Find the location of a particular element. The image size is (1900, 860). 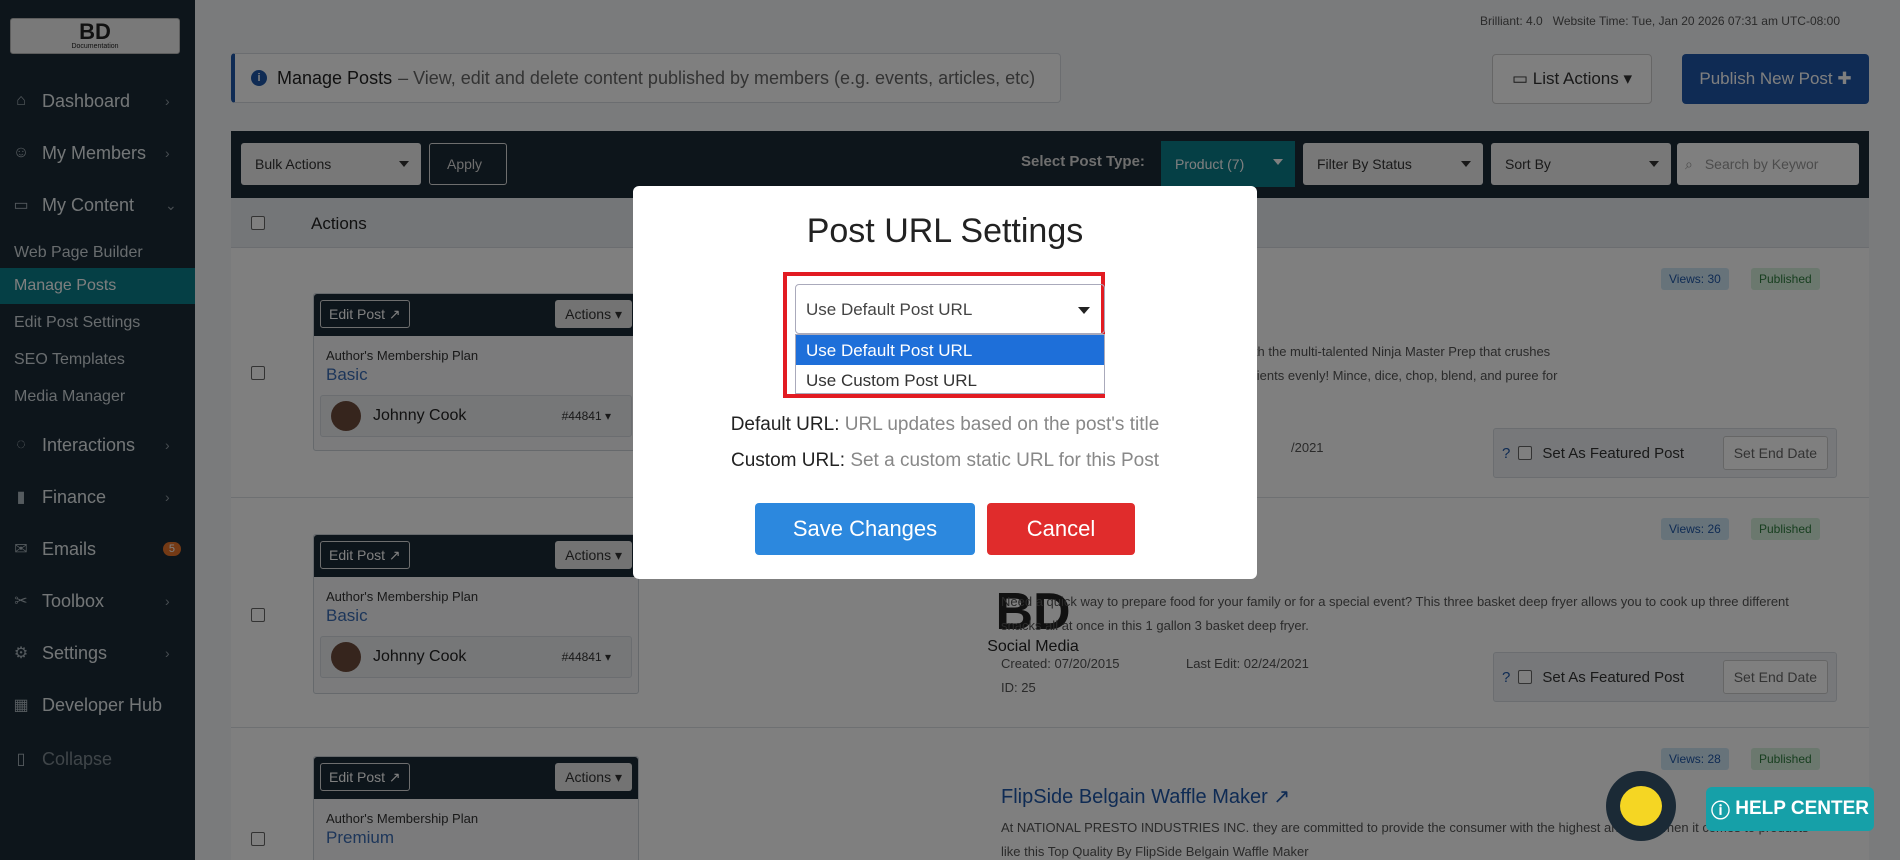

custom-url-text: Set a custom static URL for this Post is located at coordinates (1004, 460).